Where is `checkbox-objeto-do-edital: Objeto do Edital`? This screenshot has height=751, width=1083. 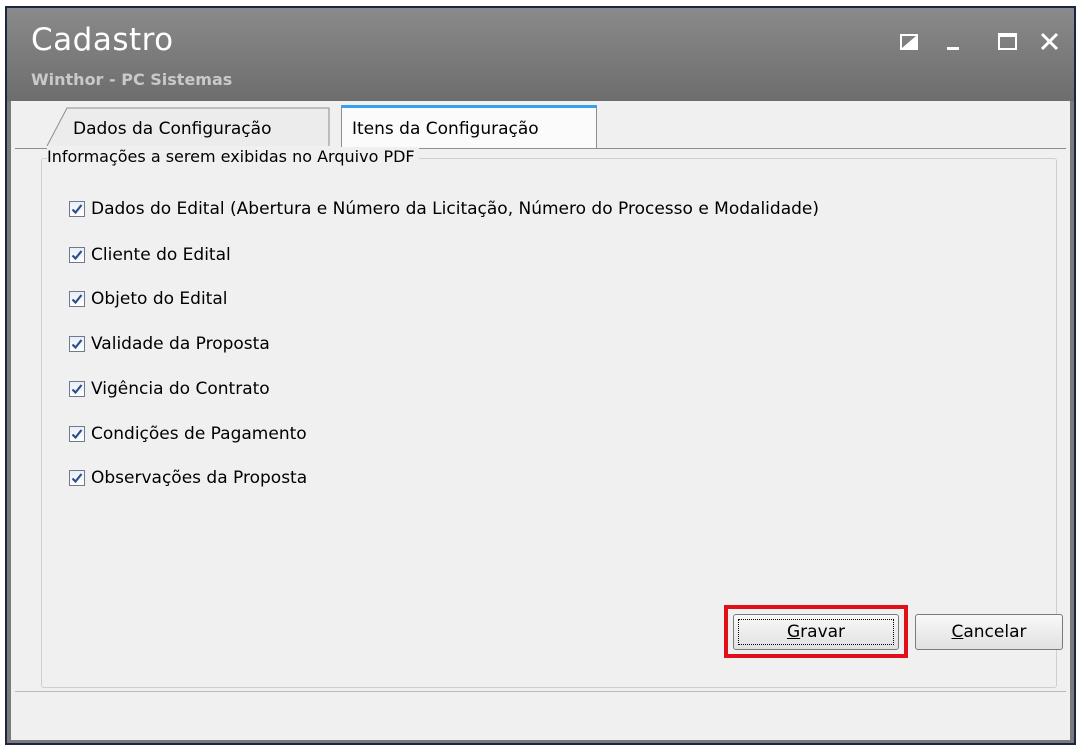
checkbox-objeto-do-edital: Objeto do Edital is located at coordinates (148, 299).